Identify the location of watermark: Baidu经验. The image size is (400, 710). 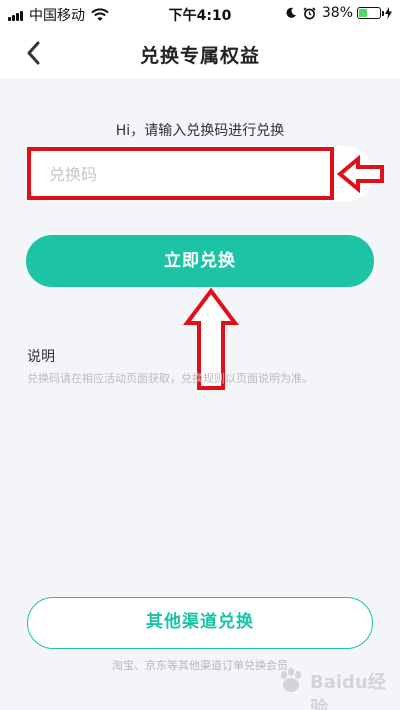
(331, 687).